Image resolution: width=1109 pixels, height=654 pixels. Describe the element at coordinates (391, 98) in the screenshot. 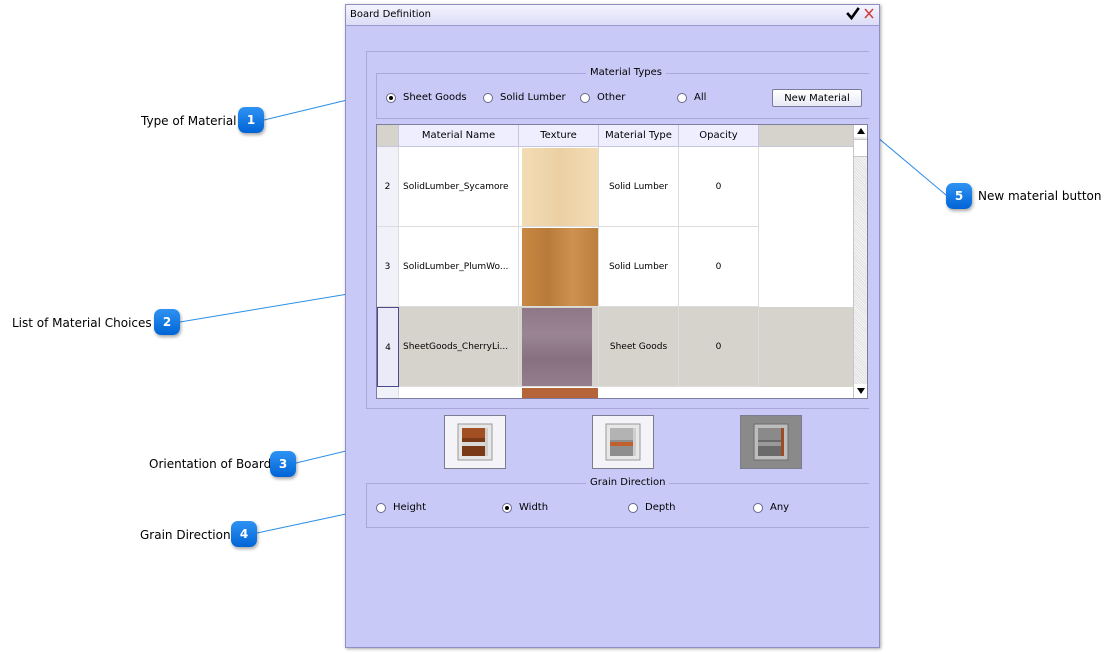

I see `radio-sheet-goods` at that location.